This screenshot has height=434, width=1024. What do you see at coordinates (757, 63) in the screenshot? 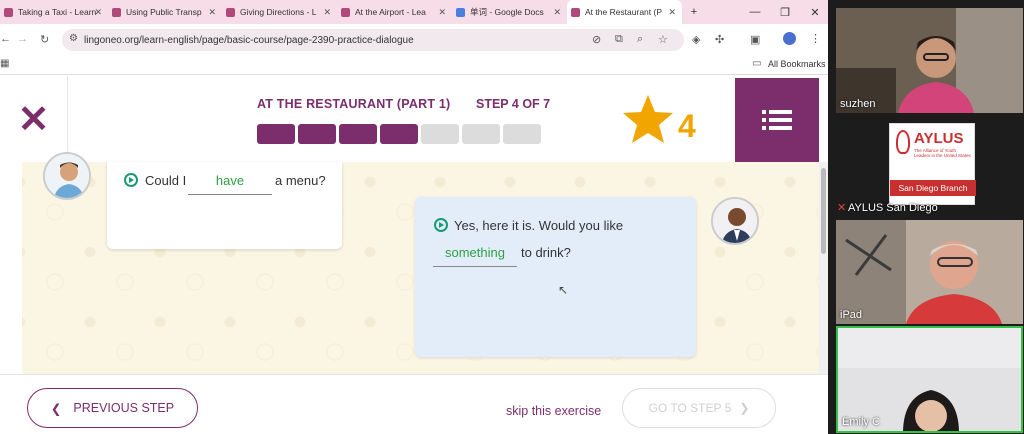
I see `folder-icon: ▭` at bounding box center [757, 63].